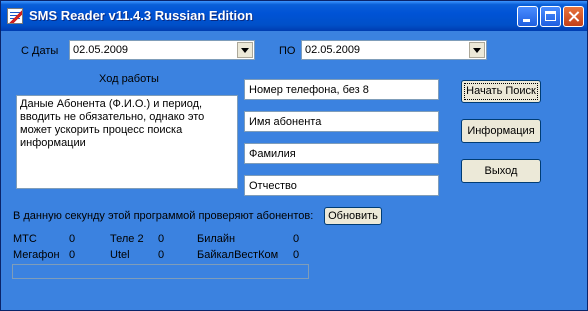 This screenshot has height=311, width=588. I want to click on from-date-label: С Даты, so click(40, 51).